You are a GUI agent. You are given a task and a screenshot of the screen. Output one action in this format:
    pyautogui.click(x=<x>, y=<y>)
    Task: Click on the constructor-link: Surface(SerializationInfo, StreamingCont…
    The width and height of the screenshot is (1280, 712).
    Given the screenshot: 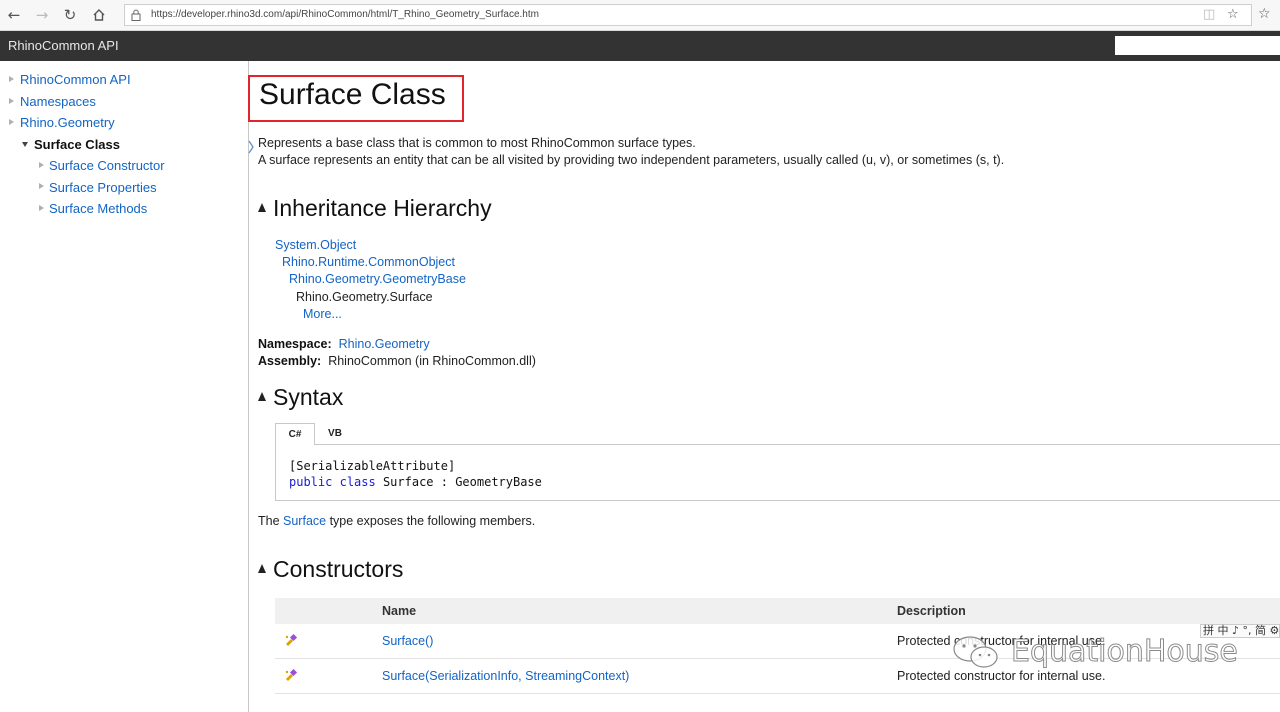 What is the action you would take?
    pyautogui.click(x=505, y=676)
    